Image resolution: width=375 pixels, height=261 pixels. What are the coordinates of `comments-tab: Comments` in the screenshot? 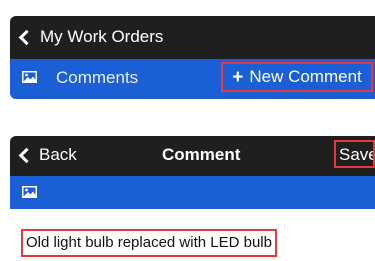 It's located at (97, 78).